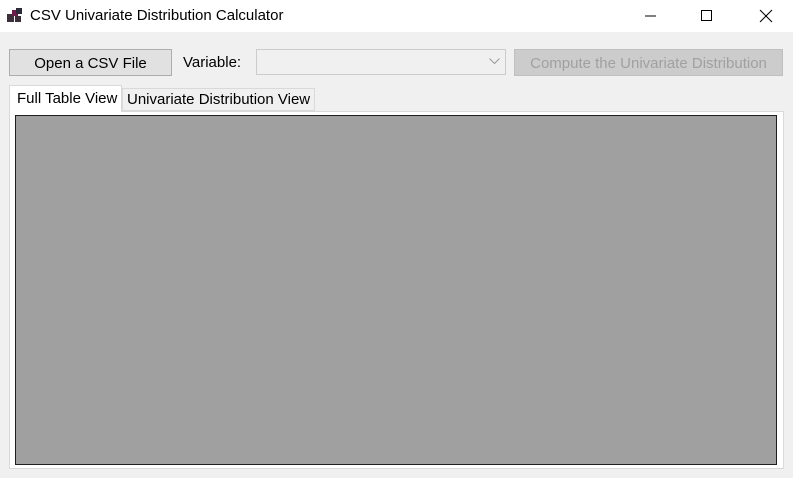 This screenshot has width=793, height=478. I want to click on maximize-button, so click(707, 16).